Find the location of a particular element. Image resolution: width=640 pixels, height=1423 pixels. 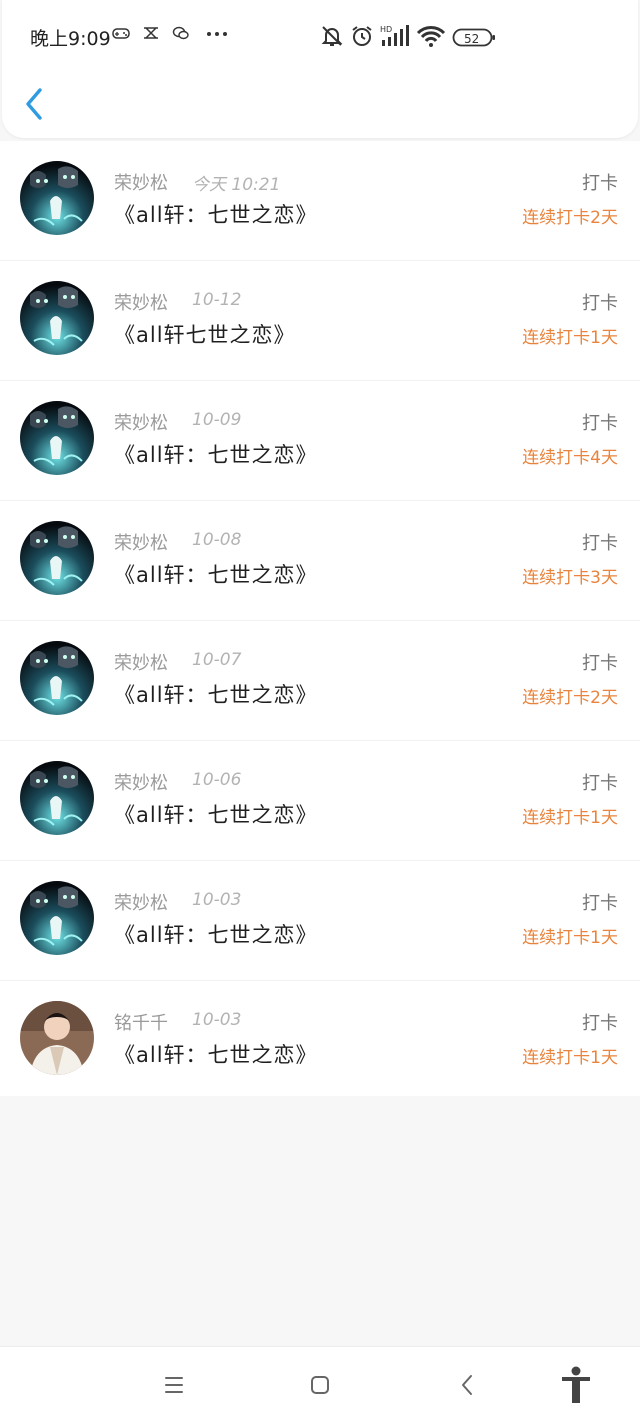

record-date: 今天 10:21 is located at coordinates (236, 185).